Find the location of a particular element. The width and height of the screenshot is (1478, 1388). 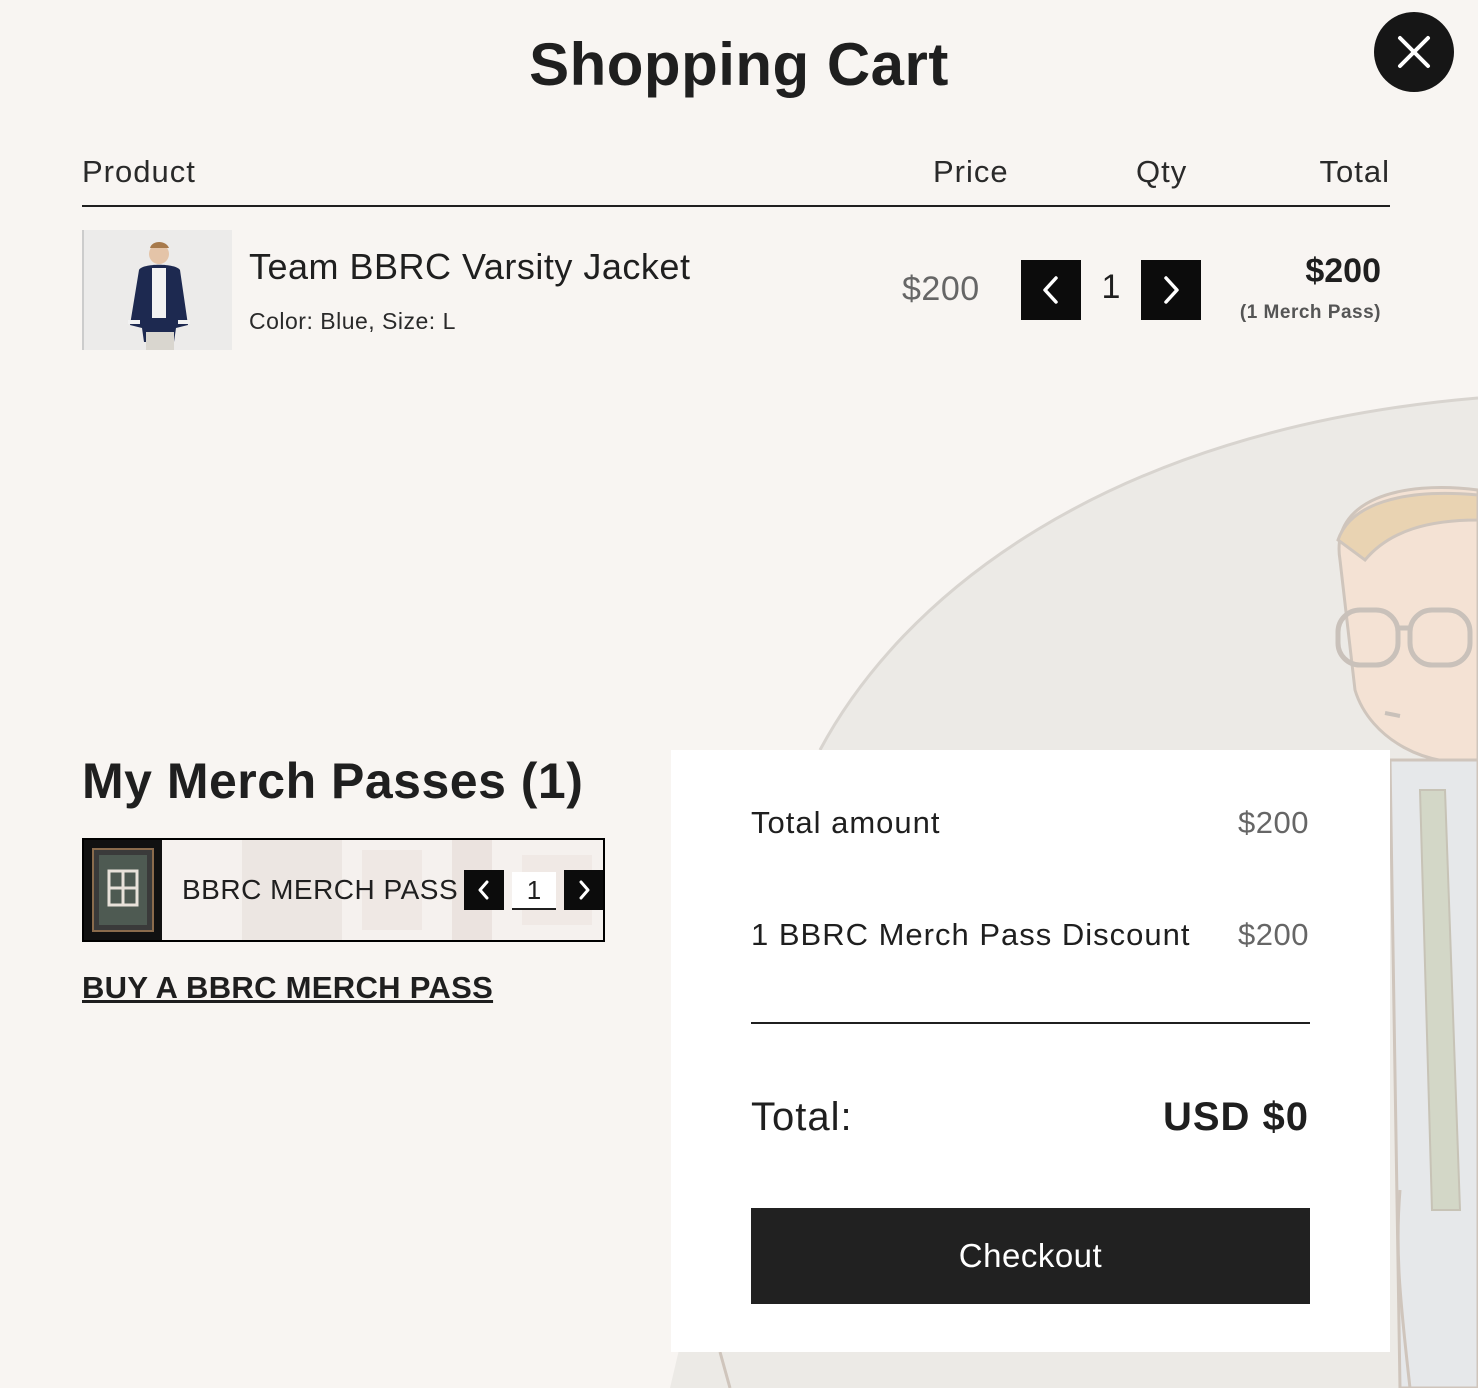

grand-total-label: Total: is located at coordinates (802, 1117).